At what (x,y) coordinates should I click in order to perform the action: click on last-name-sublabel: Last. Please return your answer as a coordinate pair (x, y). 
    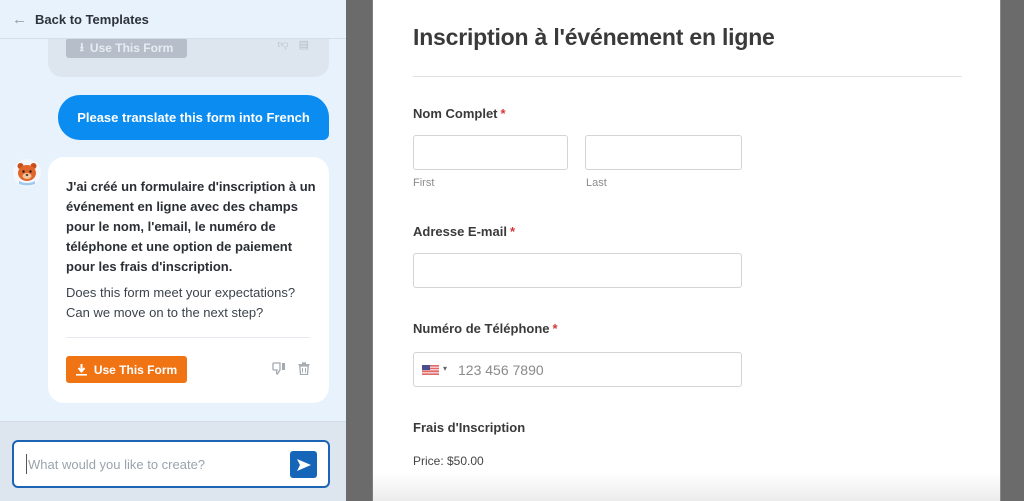
    Looking at the image, I should click on (596, 183).